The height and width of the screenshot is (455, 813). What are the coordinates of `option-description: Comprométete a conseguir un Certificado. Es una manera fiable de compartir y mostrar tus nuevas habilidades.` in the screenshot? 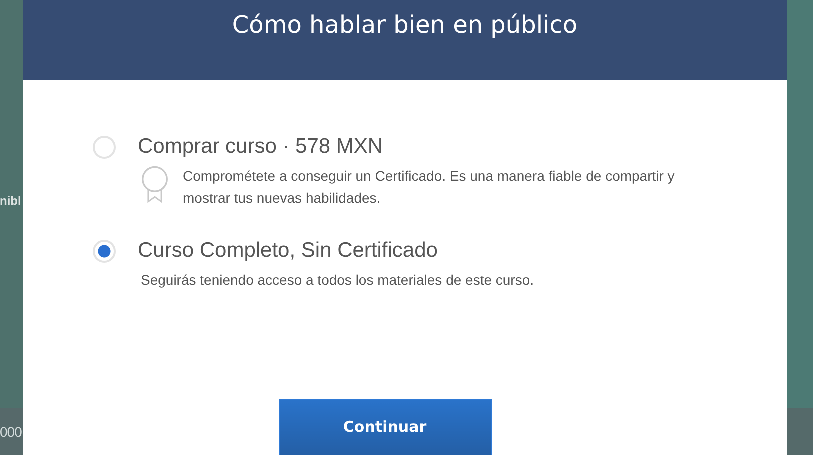 It's located at (429, 187).